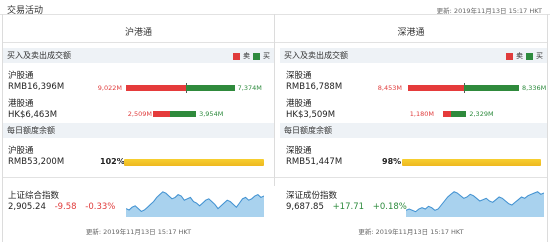  Describe the element at coordinates (161, 114) in the screenshot. I see `left-south-sell-bar` at that location.